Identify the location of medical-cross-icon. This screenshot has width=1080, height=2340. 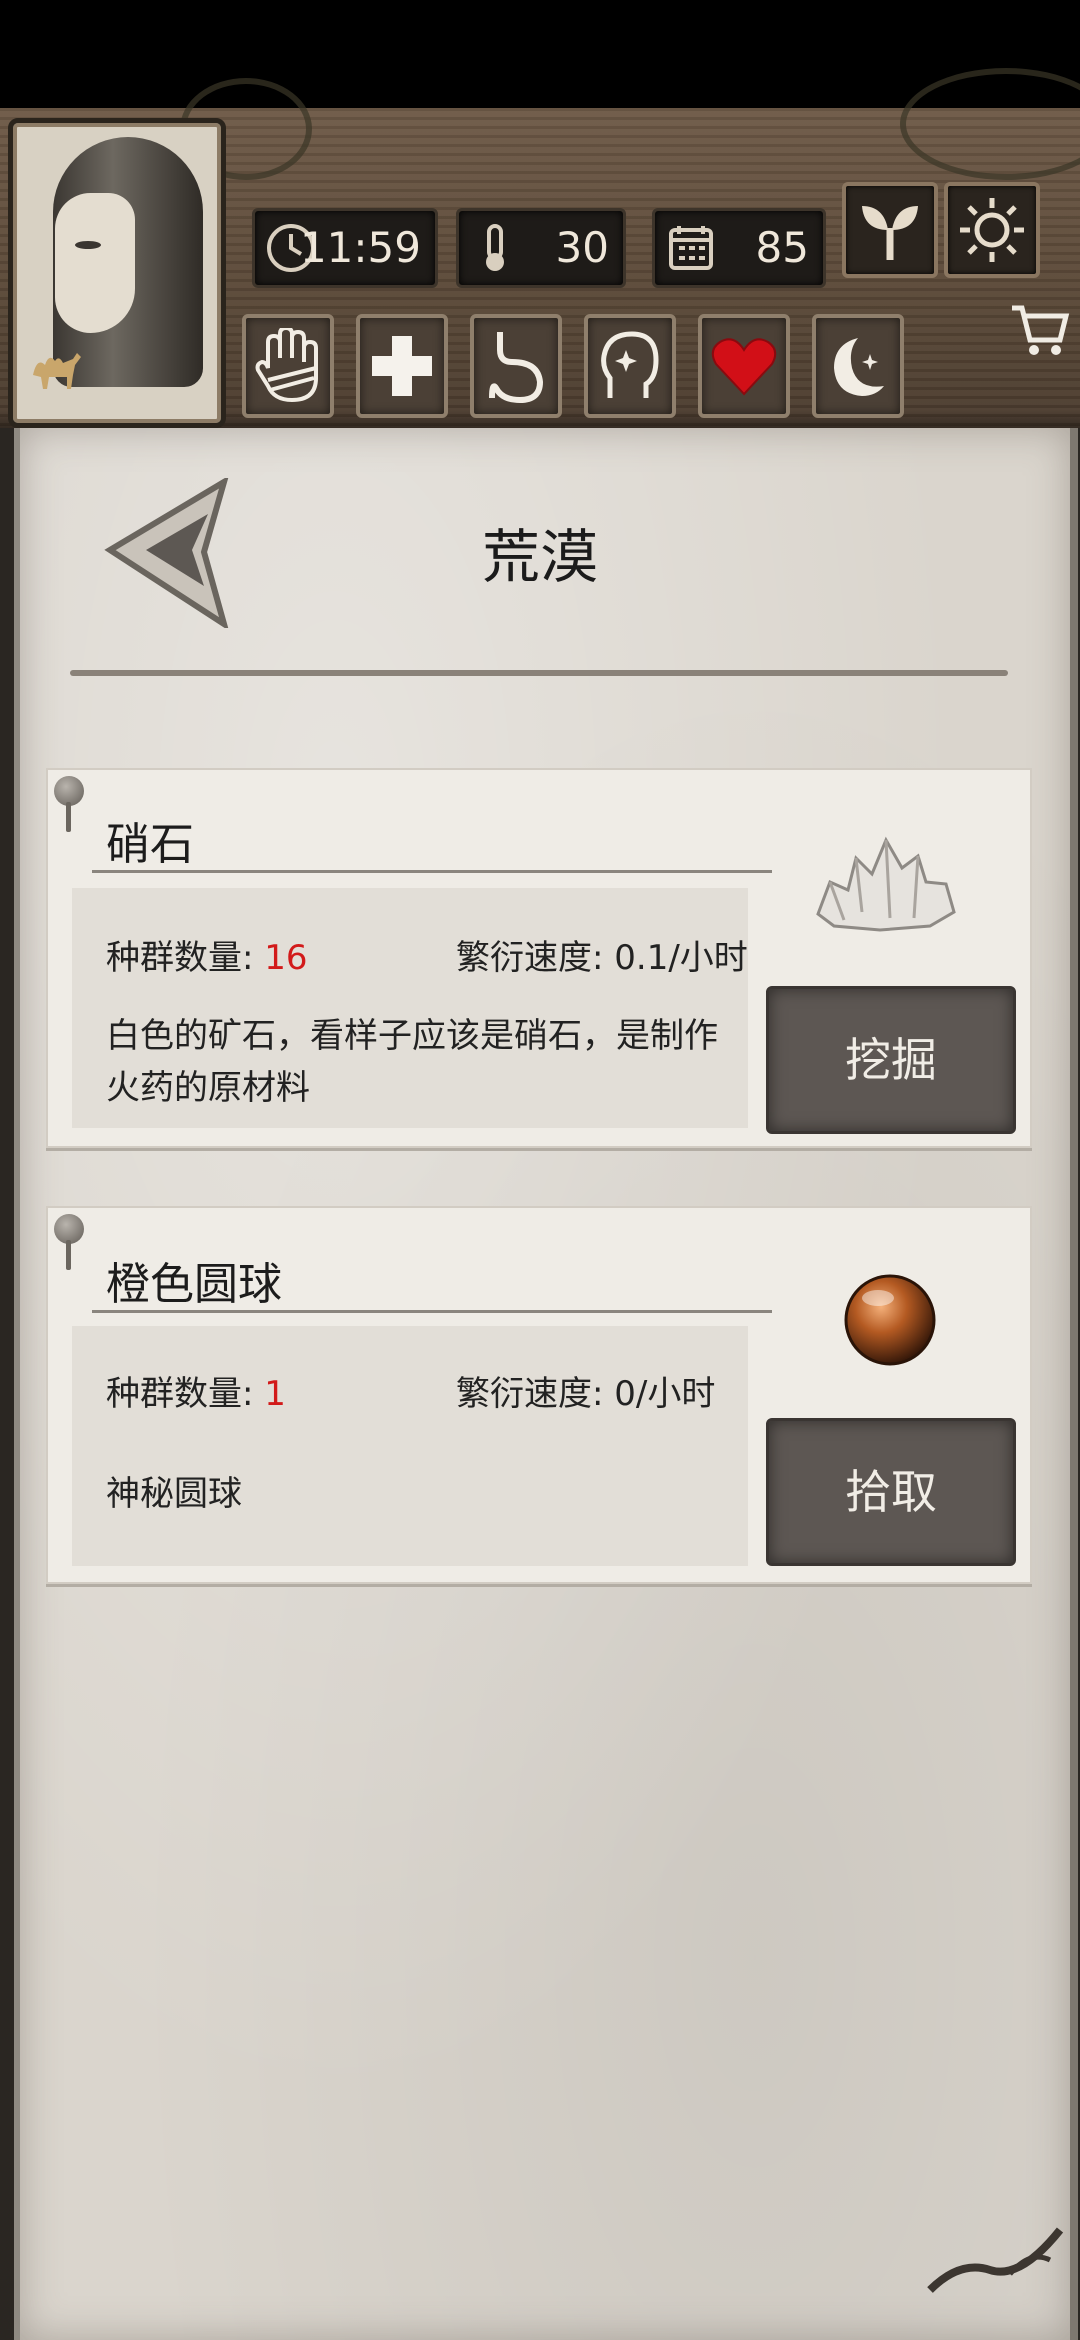
(402, 366).